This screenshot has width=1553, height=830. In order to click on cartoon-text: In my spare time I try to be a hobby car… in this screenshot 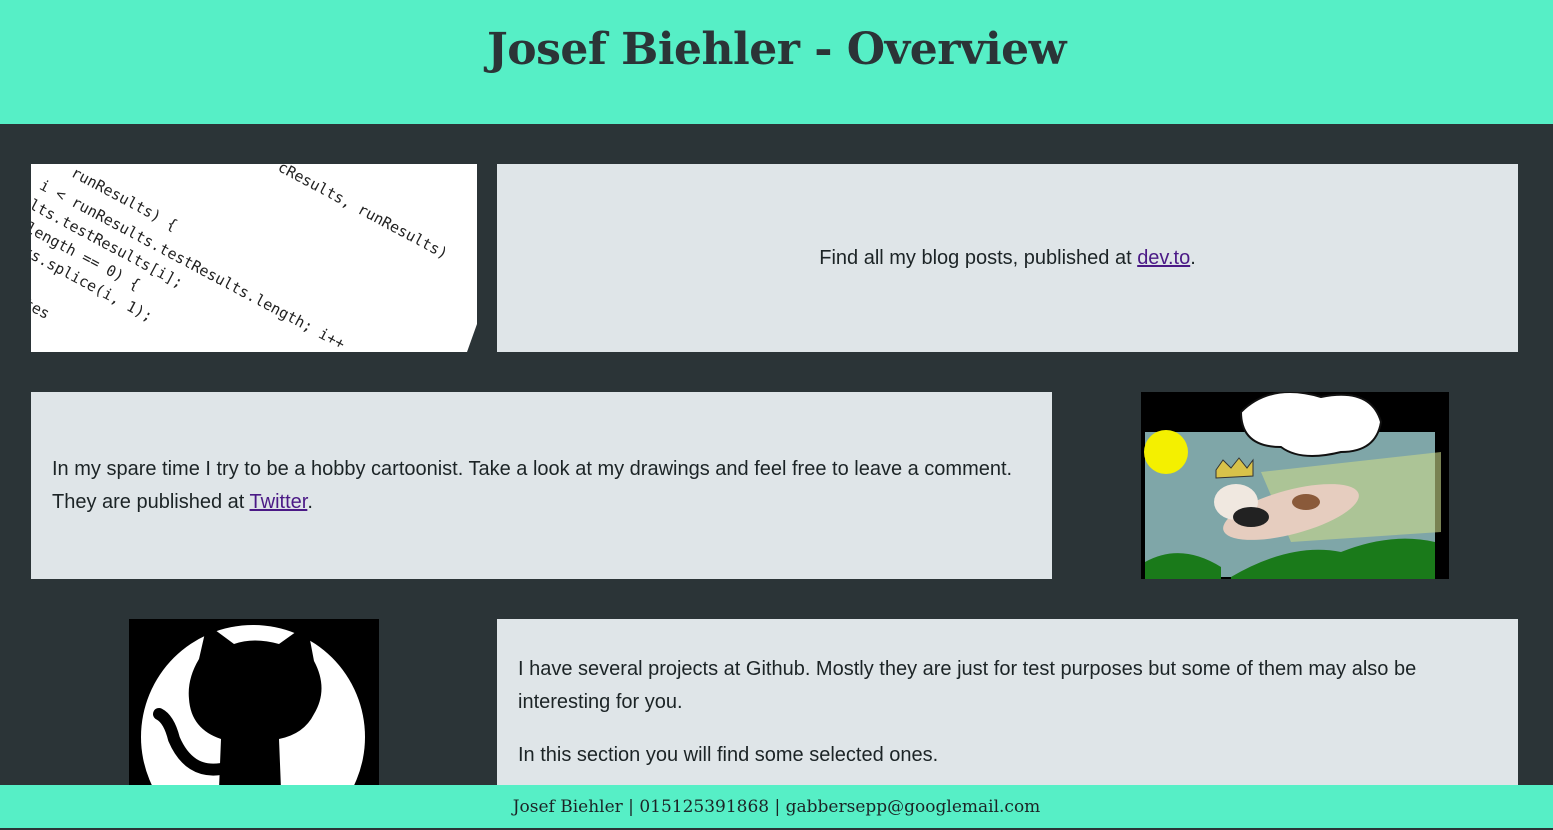, I will do `click(541, 486)`.